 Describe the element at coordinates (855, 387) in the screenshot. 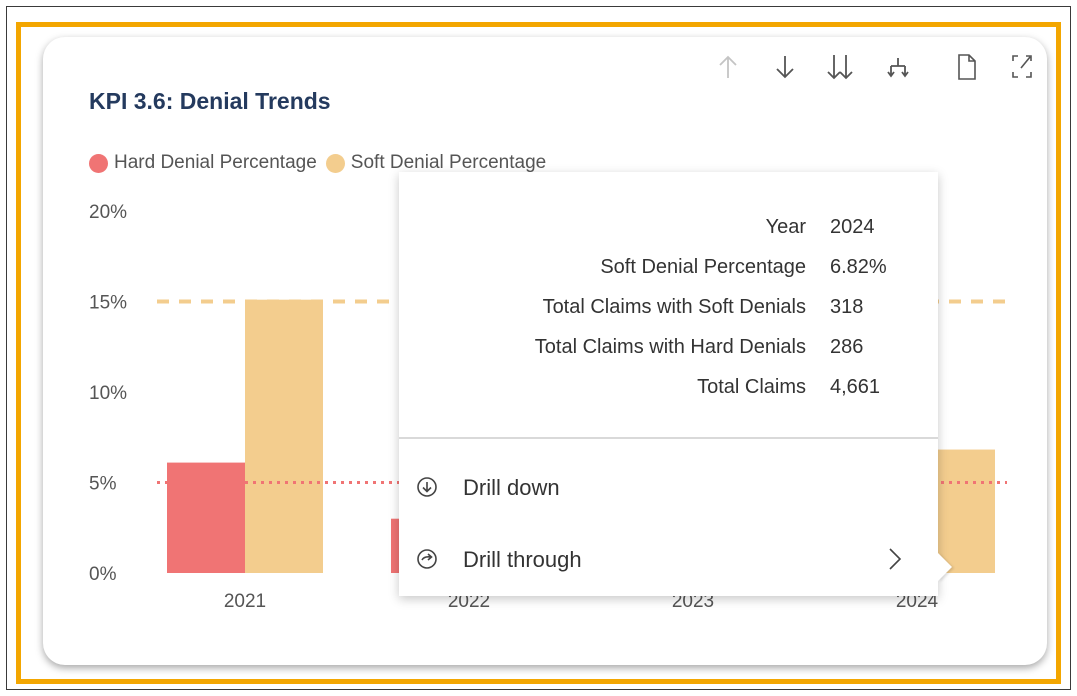

I see `tooltip-value: 4,661` at that location.